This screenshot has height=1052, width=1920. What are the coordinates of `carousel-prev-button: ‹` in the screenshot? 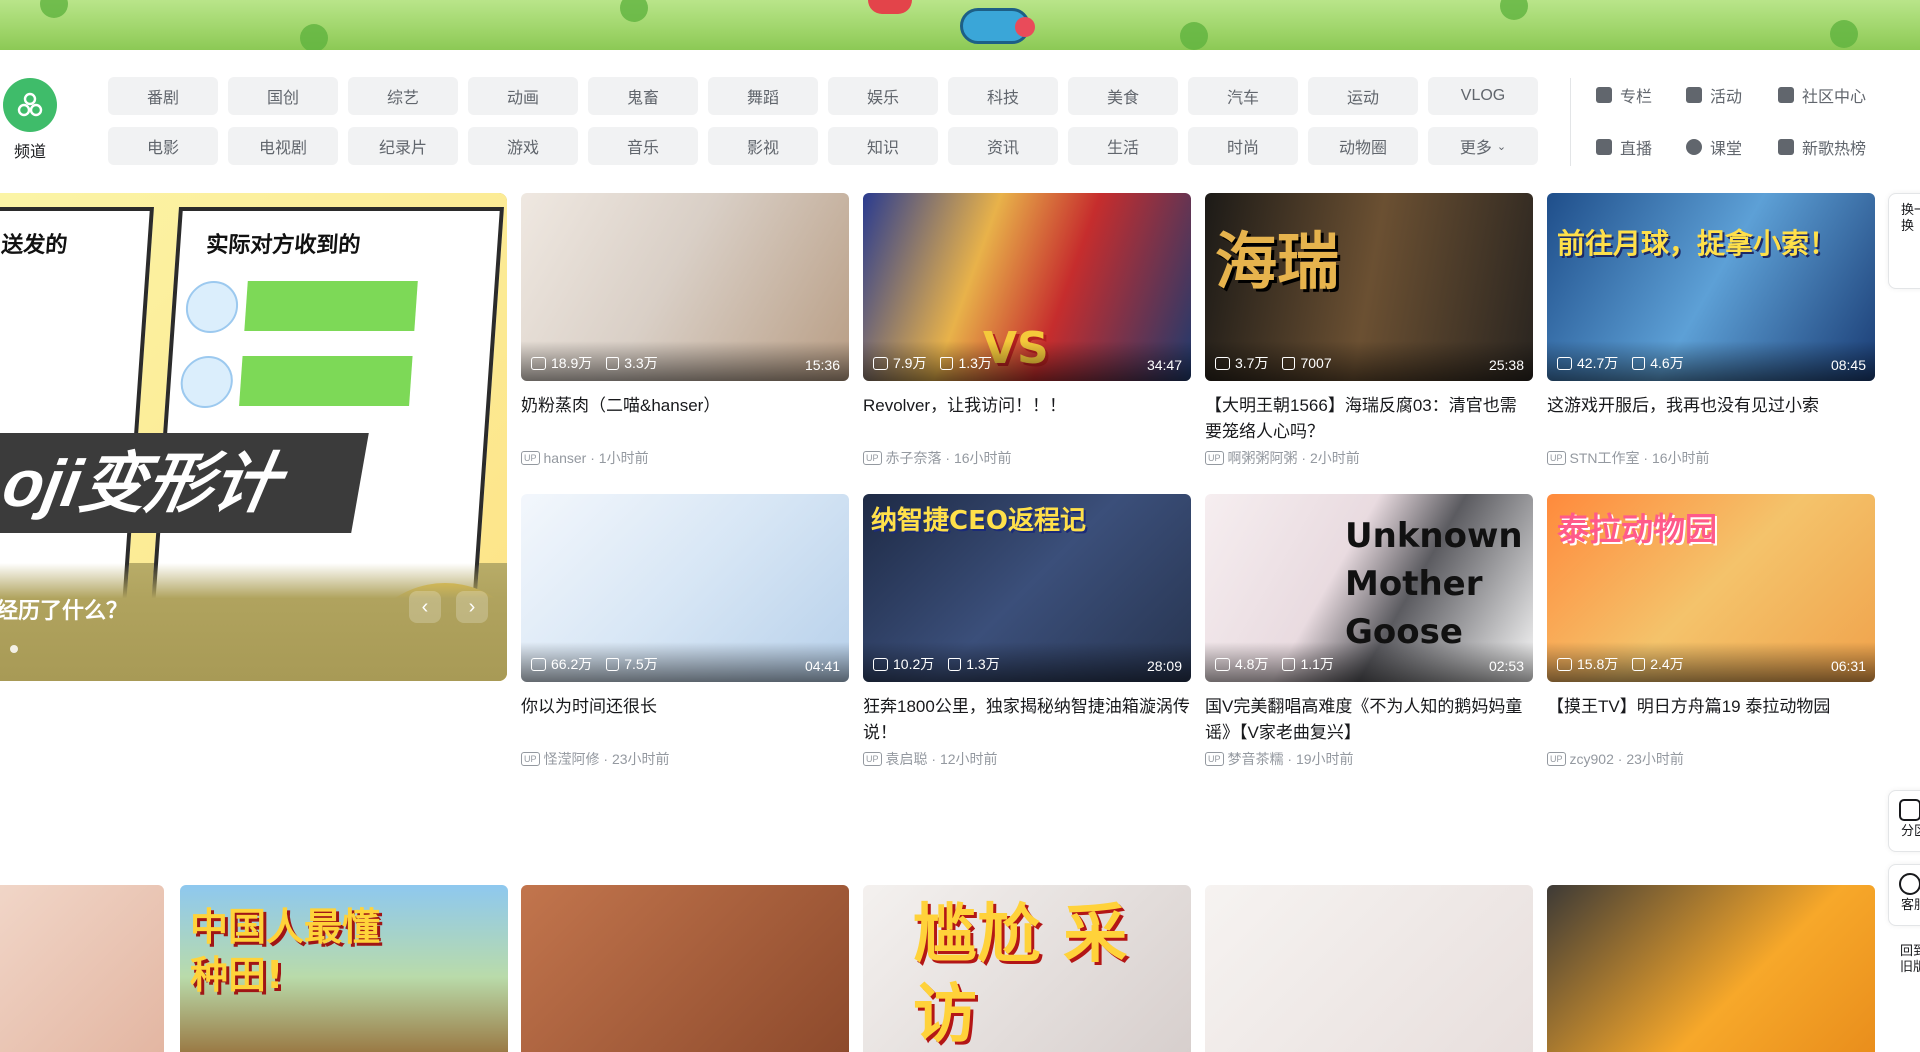 It's located at (425, 607).